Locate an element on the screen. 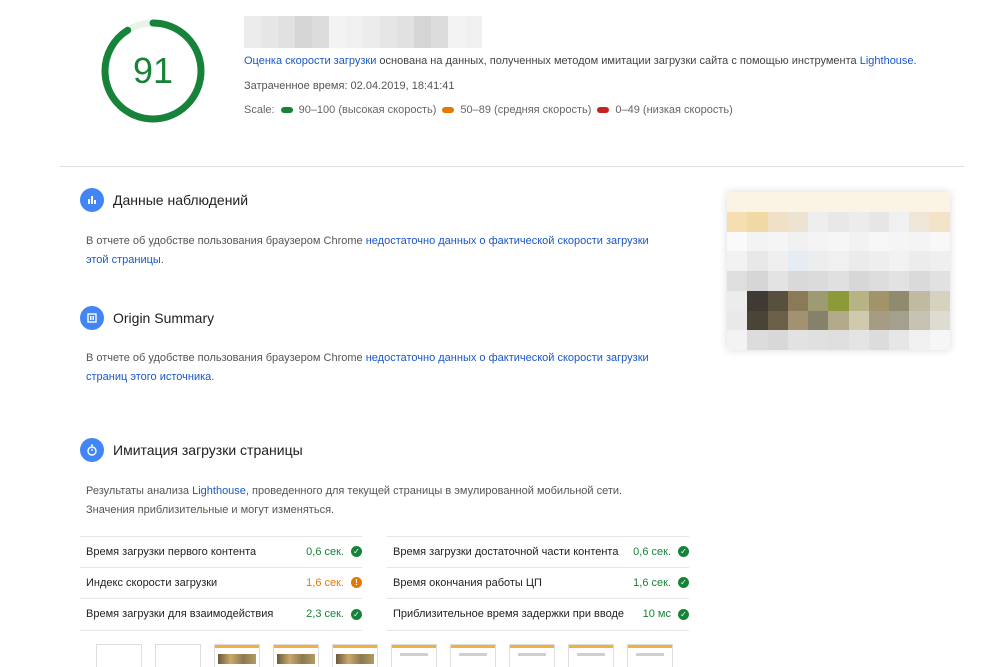  metric-value: 0,6 сек. ✓ is located at coordinates (661, 552).